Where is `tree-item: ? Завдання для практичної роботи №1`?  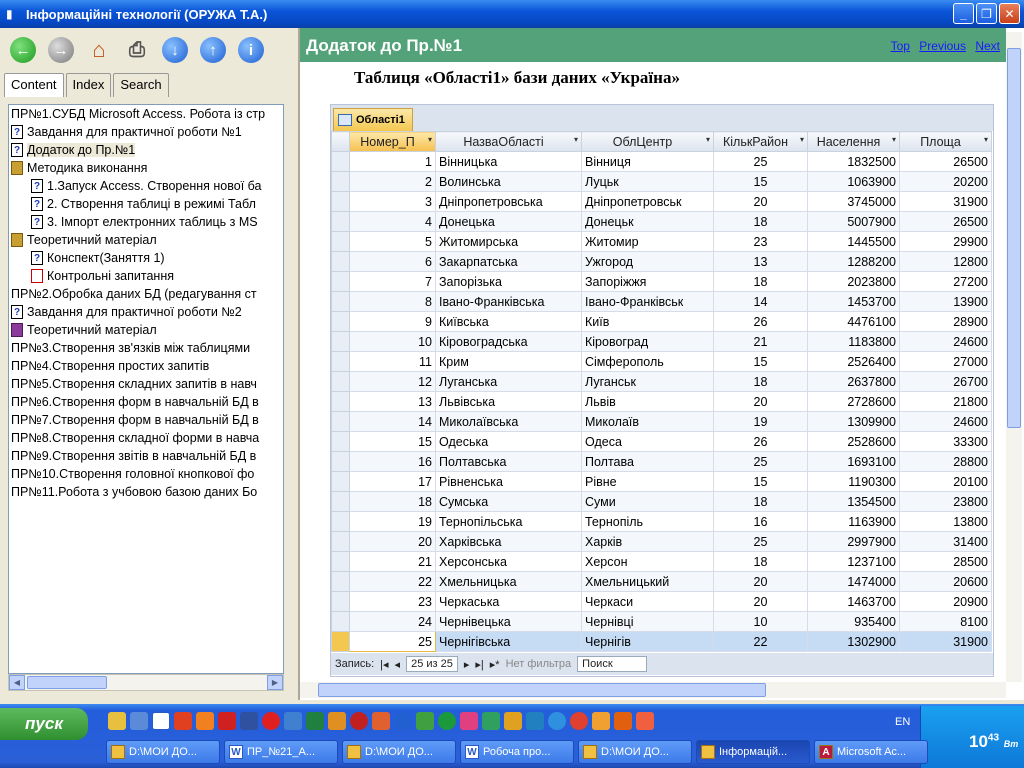 tree-item: ? Завдання для практичної роботи №1 is located at coordinates (146, 132).